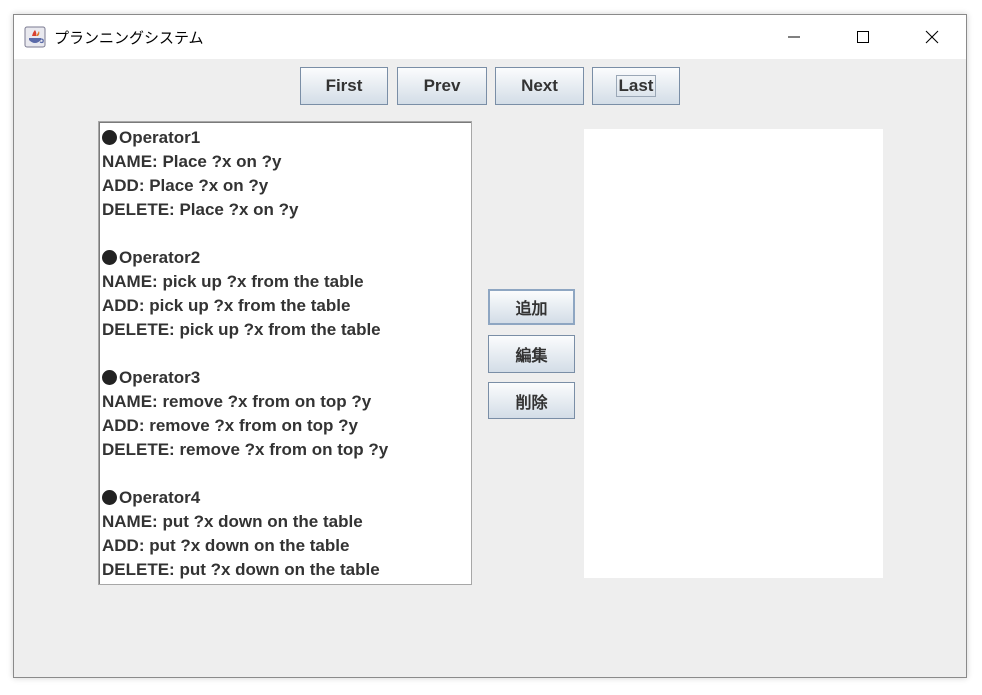 This screenshot has height=695, width=982. Describe the element at coordinates (192, 161) in the screenshot. I see `operator-name-line: NAME: Place ?x on ?y` at that location.